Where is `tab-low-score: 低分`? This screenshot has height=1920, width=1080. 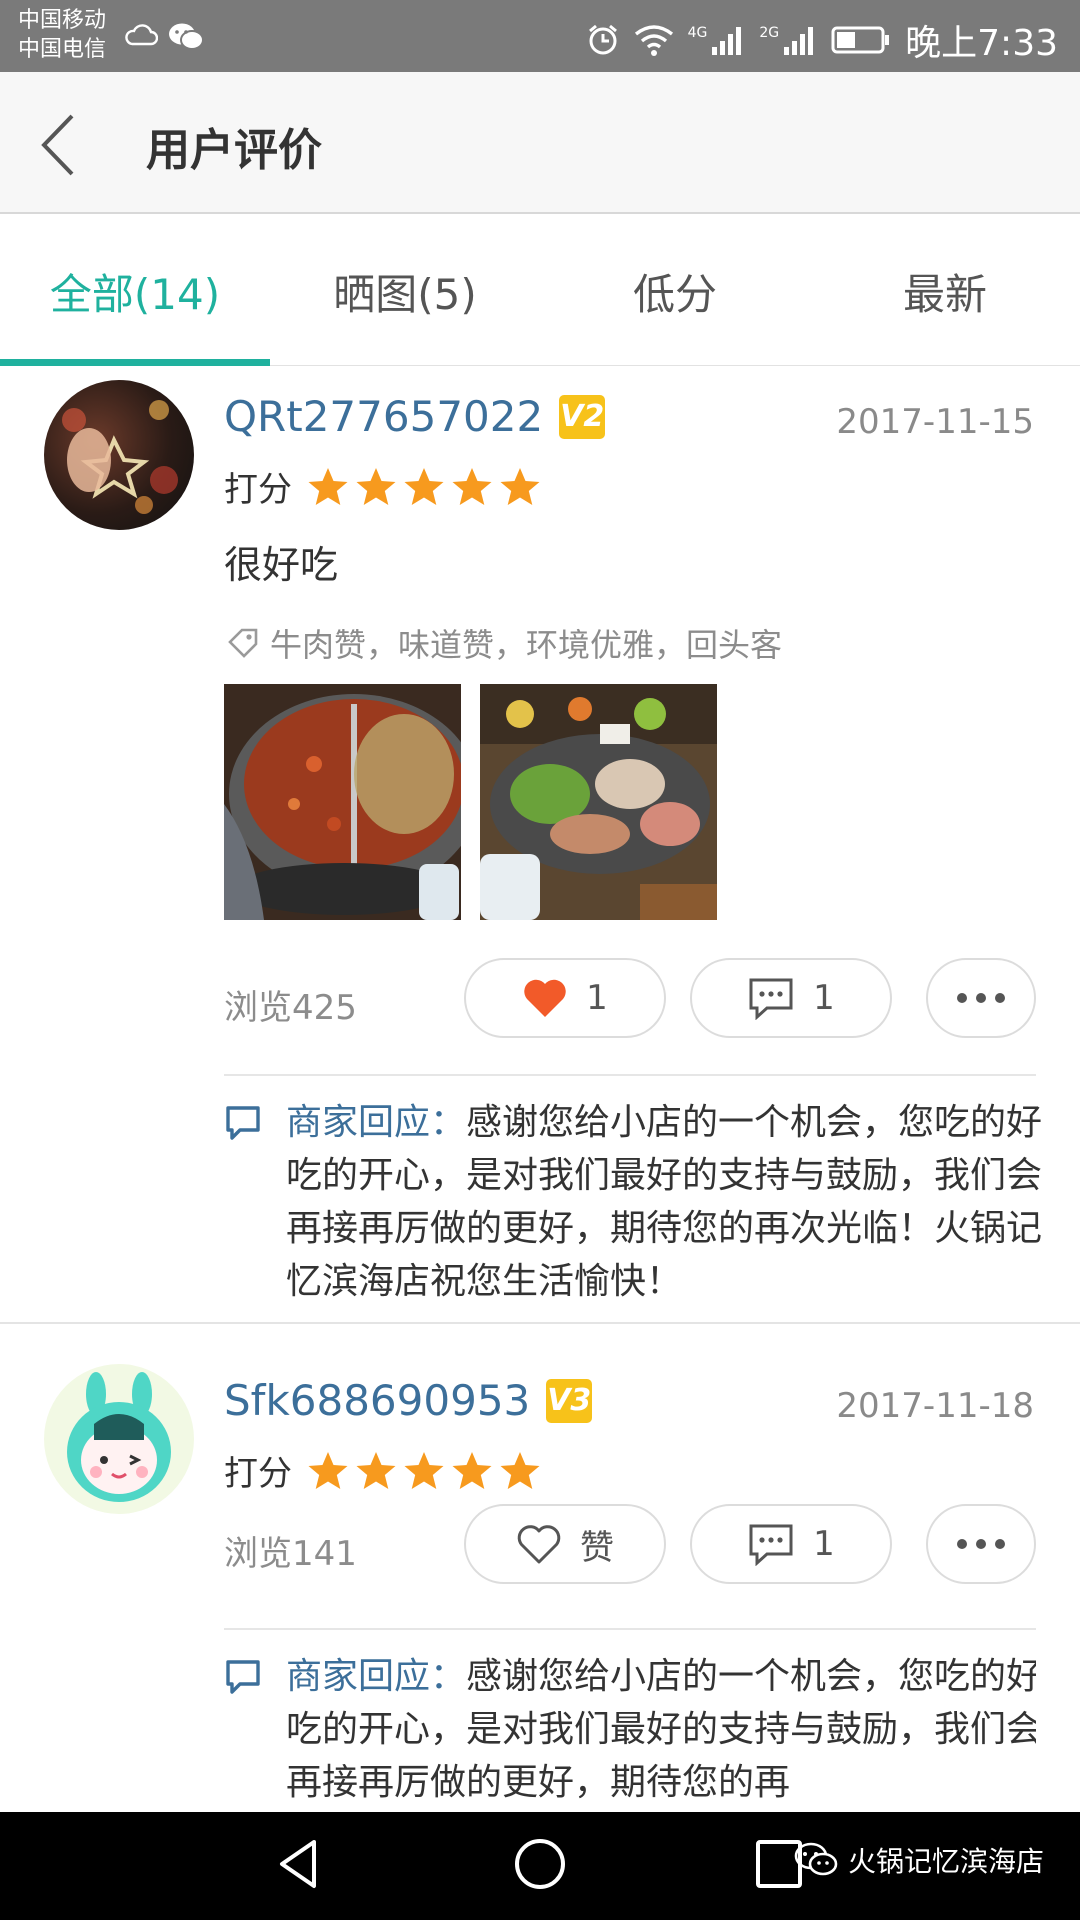
tab-low-score: 低分 is located at coordinates (675, 291).